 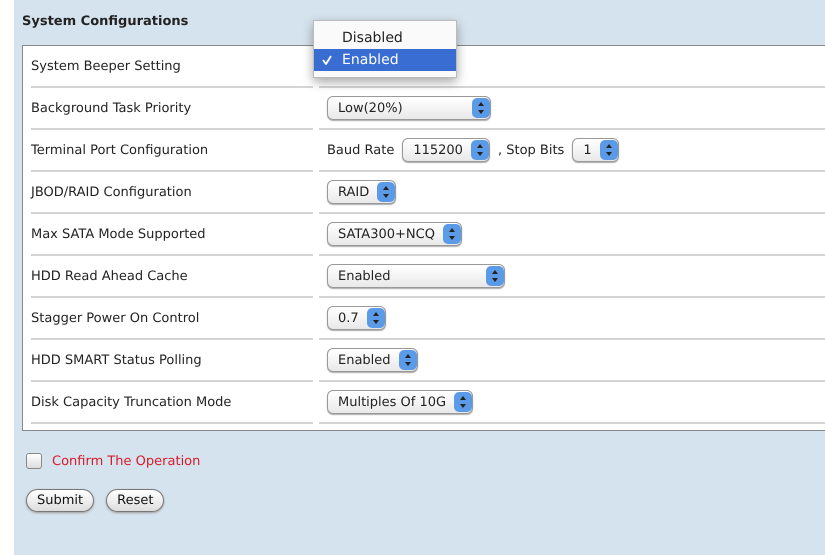 What do you see at coordinates (385, 38) in the screenshot?
I see `menu-option: Disabled` at bounding box center [385, 38].